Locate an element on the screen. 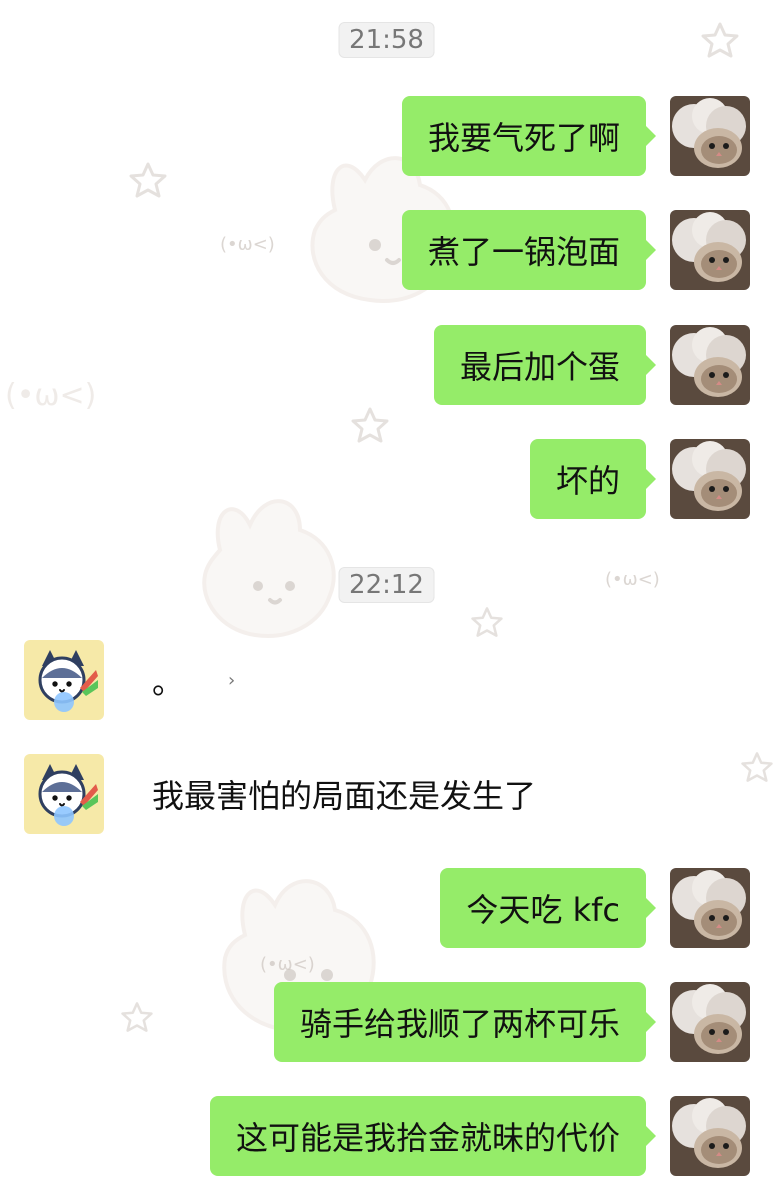 The height and width of the screenshot is (1200, 773). message-row-other: 我最害怕的局面还是发生了 is located at coordinates (386, 794).